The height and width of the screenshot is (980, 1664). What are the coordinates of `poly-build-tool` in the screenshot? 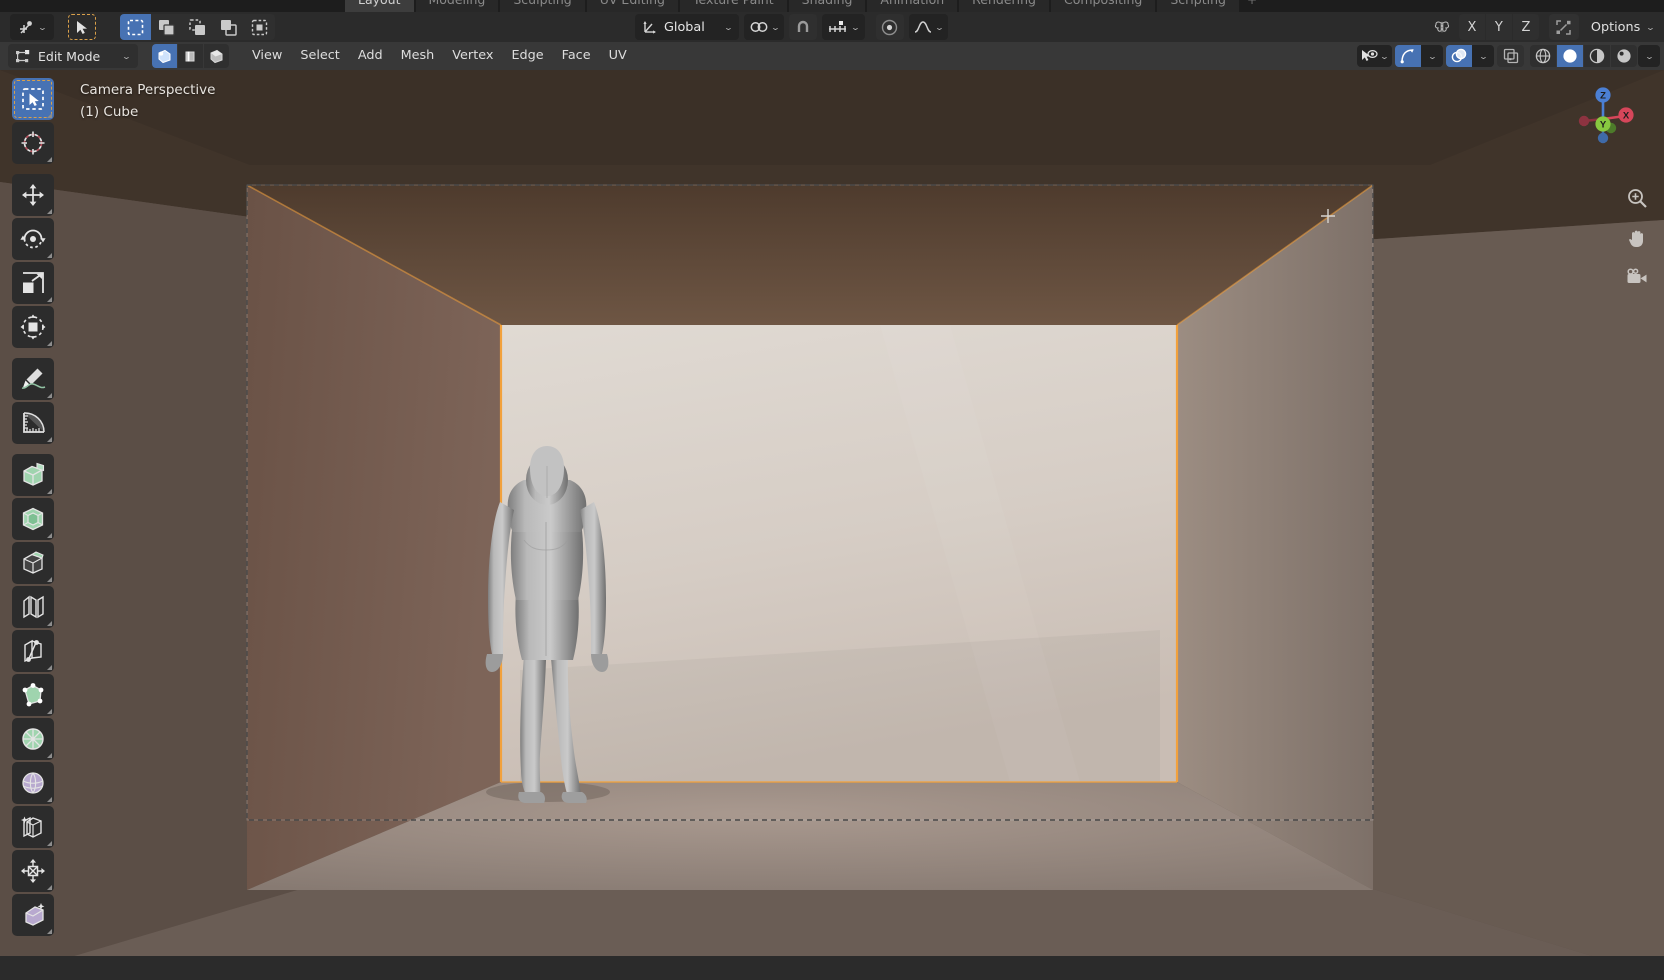 It's located at (33, 695).